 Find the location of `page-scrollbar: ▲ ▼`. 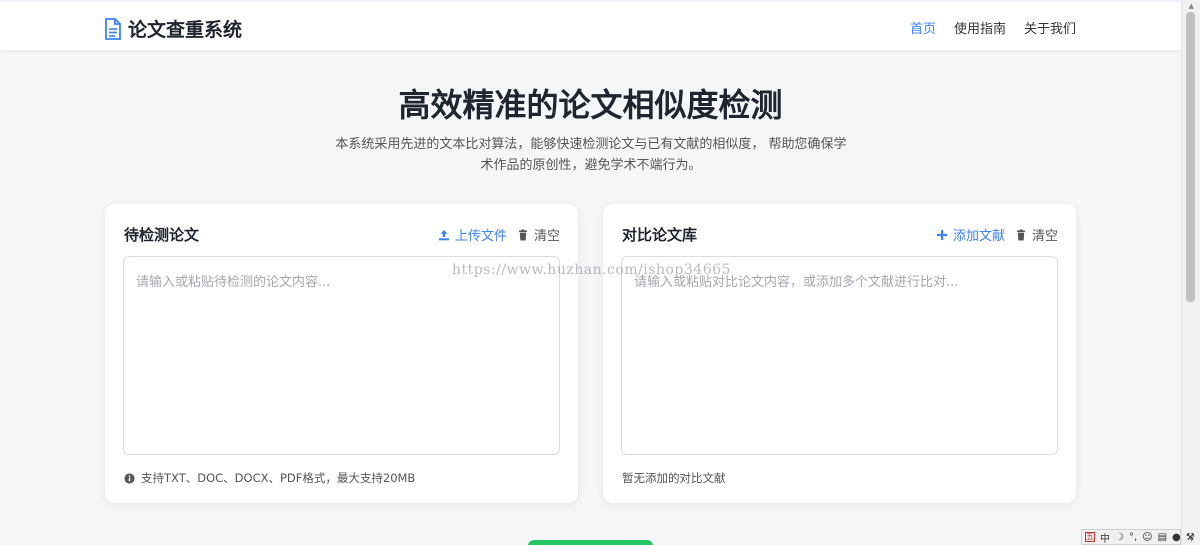

page-scrollbar: ▲ ▼ is located at coordinates (1190, 272).